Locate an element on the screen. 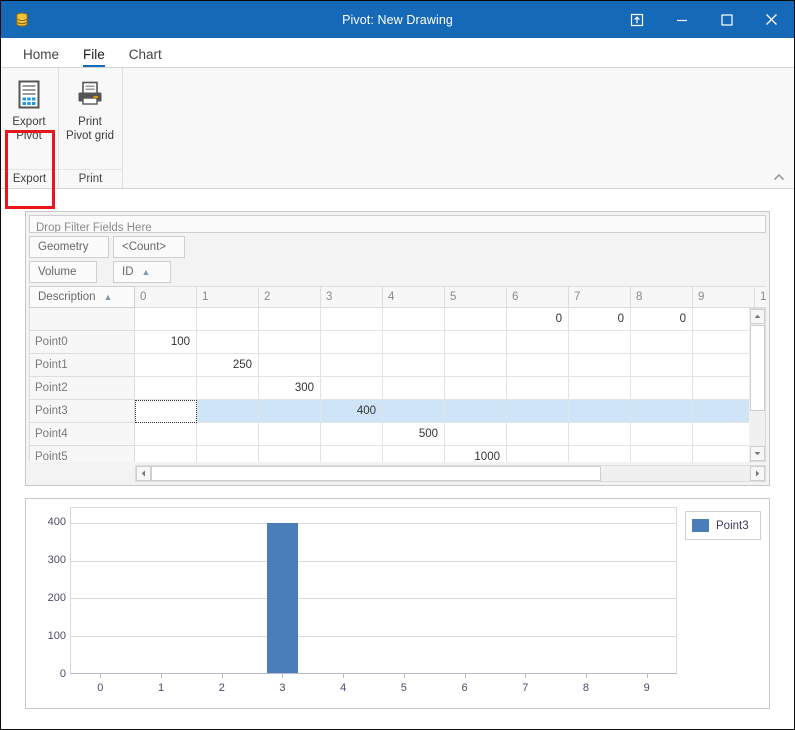 This screenshot has height=730, width=795. chevron-up-icon is located at coordinates (779, 177).